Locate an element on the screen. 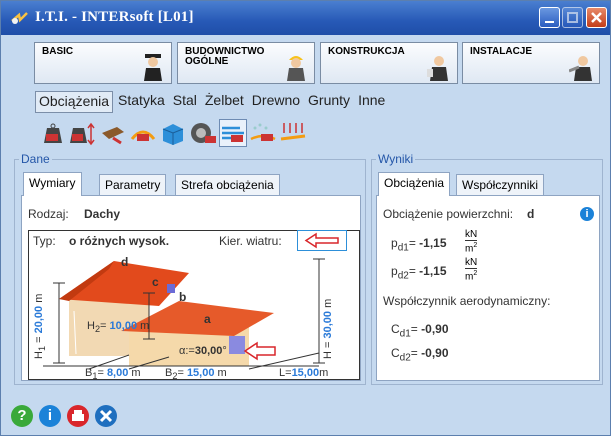  menu-item-drewno: Drewno is located at coordinates (276, 102).